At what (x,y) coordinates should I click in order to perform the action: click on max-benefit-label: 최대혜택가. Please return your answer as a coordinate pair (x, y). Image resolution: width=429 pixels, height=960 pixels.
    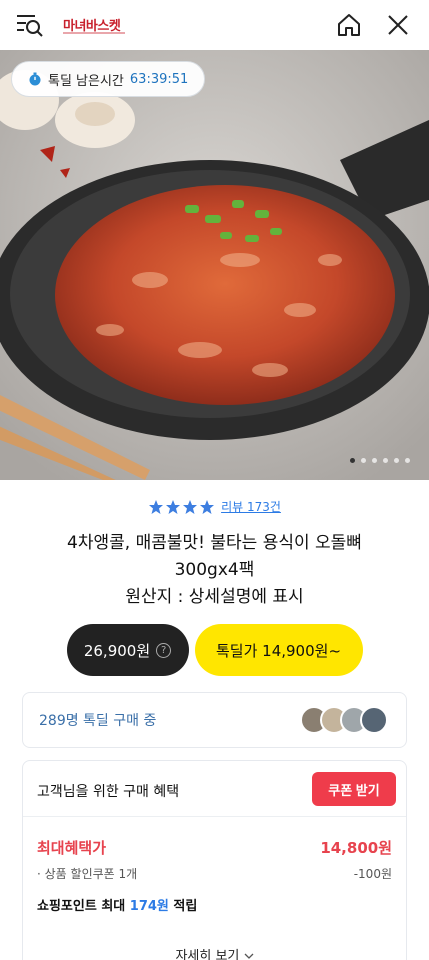
    Looking at the image, I should click on (72, 848).